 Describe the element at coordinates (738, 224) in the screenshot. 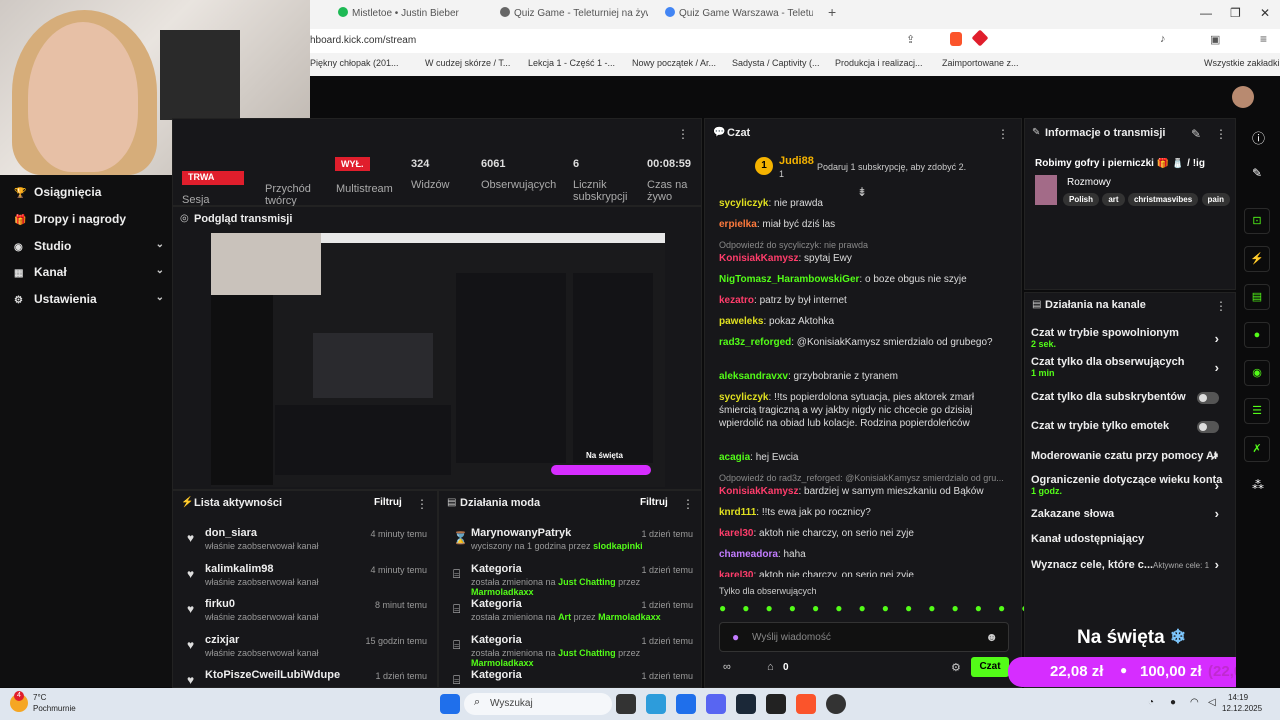

I see `chat-username: erpielka` at that location.